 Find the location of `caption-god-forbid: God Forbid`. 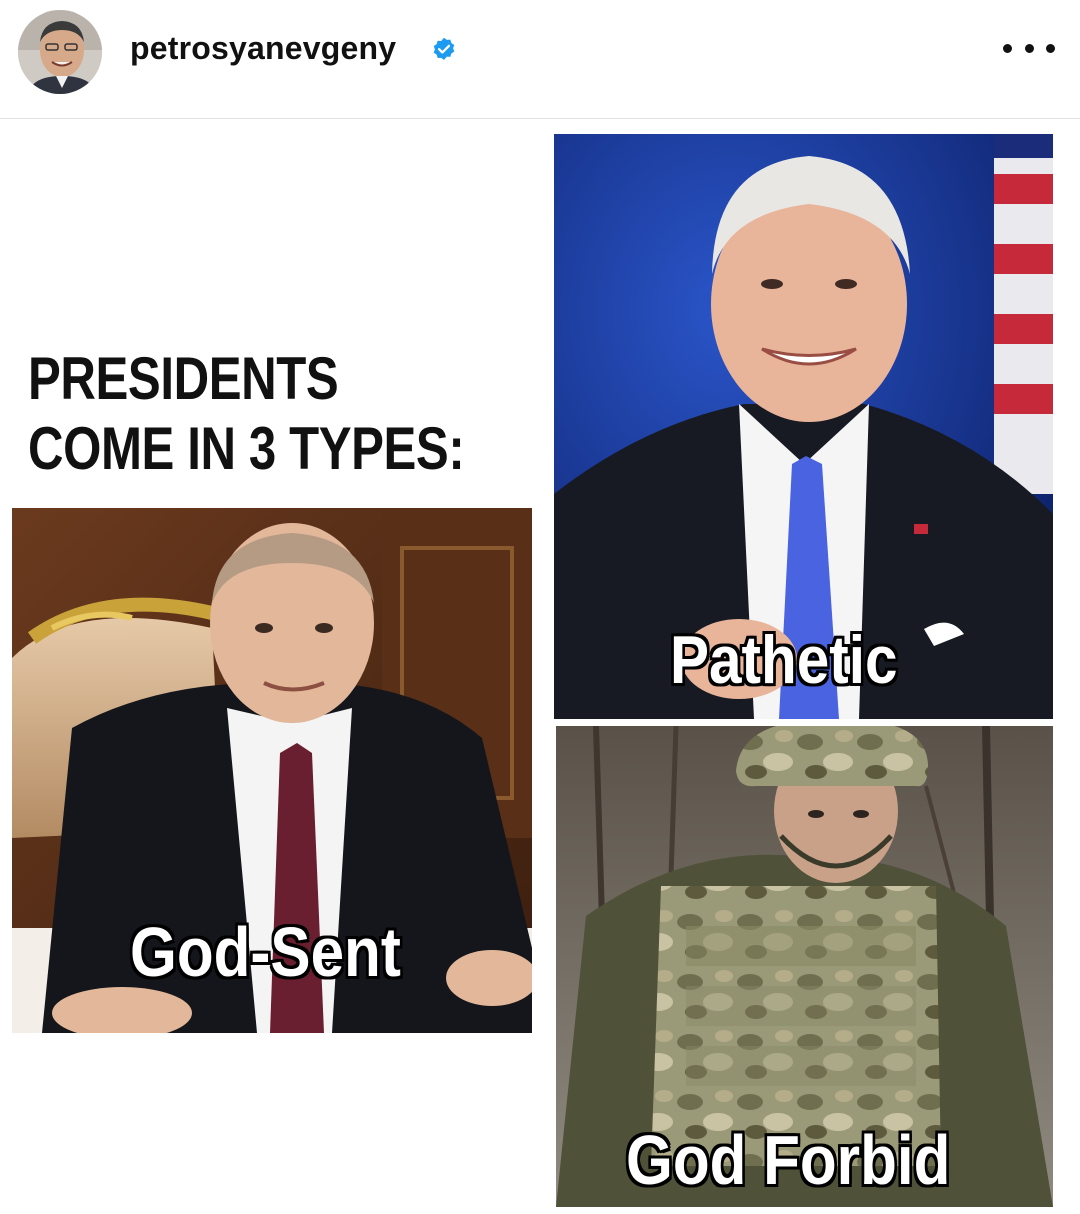

caption-god-forbid: God Forbid is located at coordinates (788, 1160).